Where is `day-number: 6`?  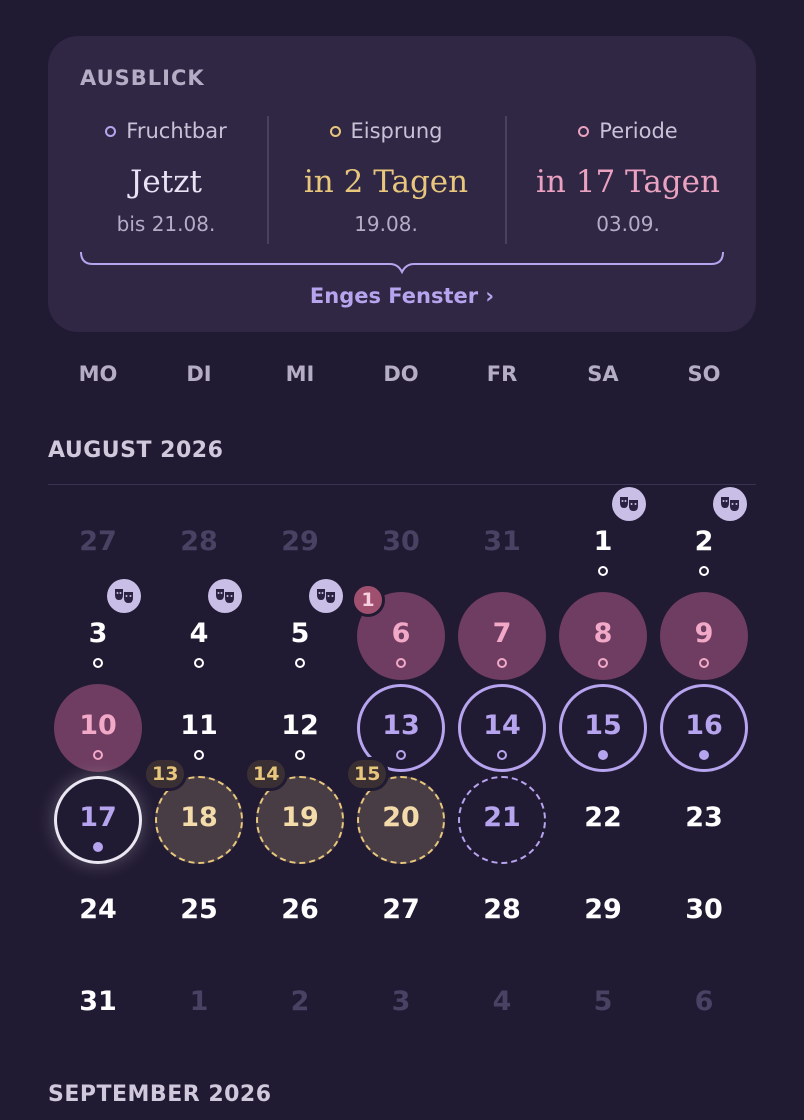
day-number: 6 is located at coordinates (704, 1001).